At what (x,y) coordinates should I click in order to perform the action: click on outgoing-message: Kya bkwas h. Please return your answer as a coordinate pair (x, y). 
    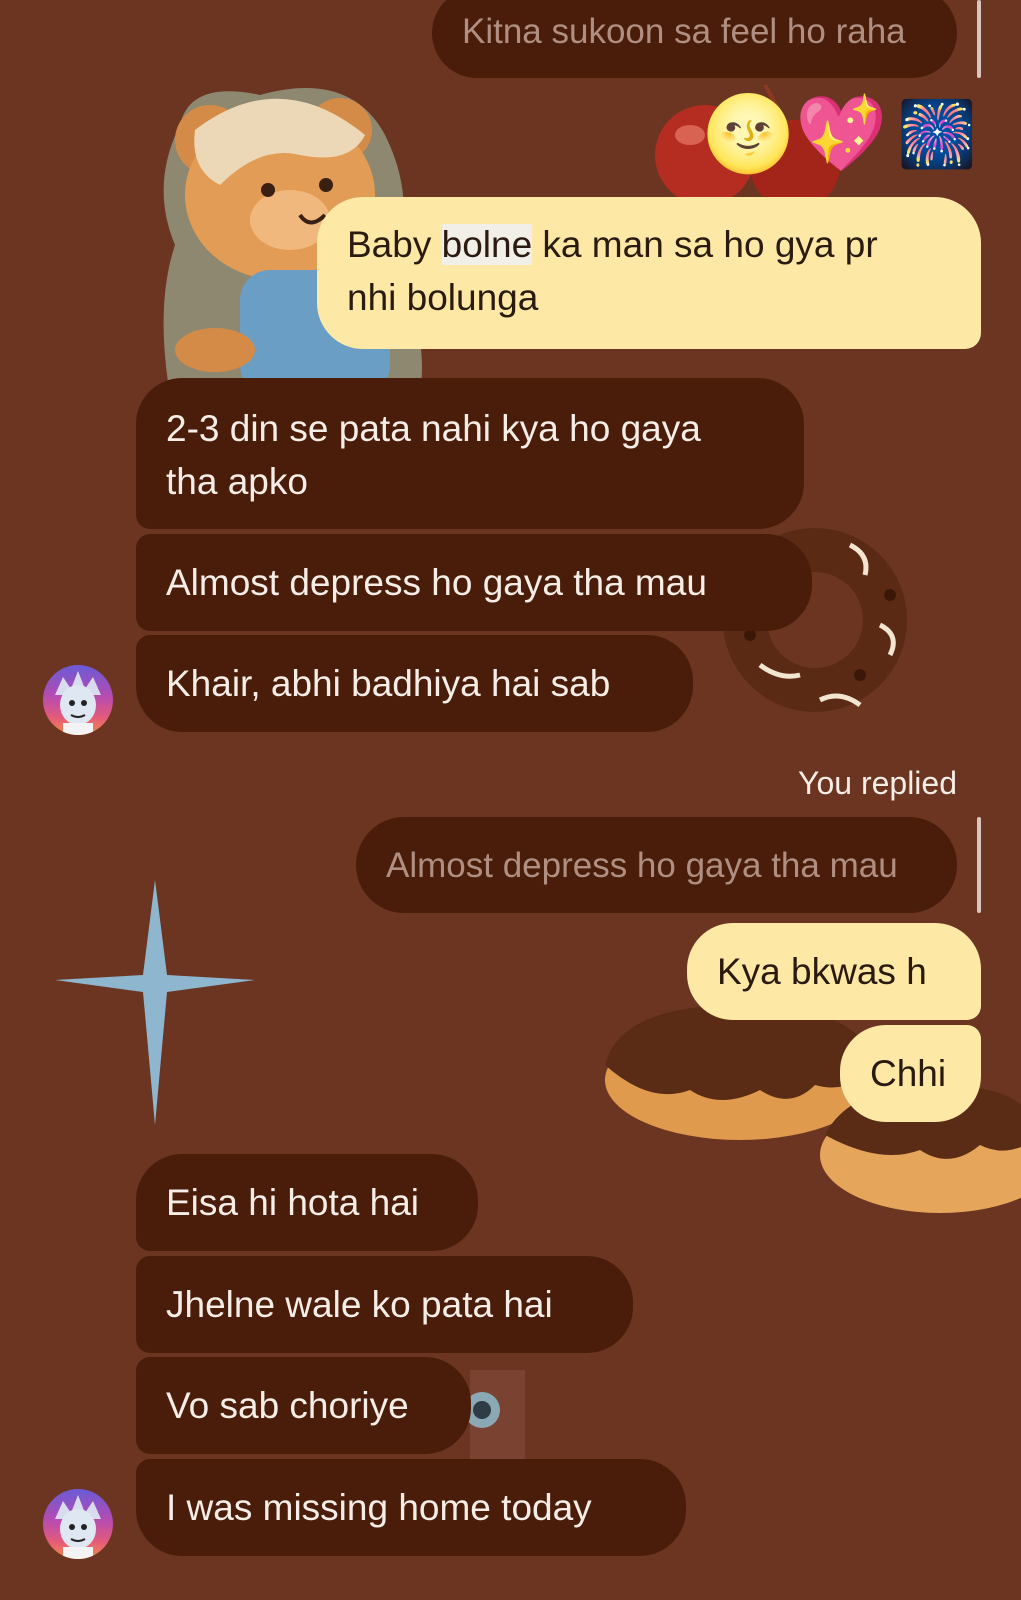
    Looking at the image, I should click on (834, 971).